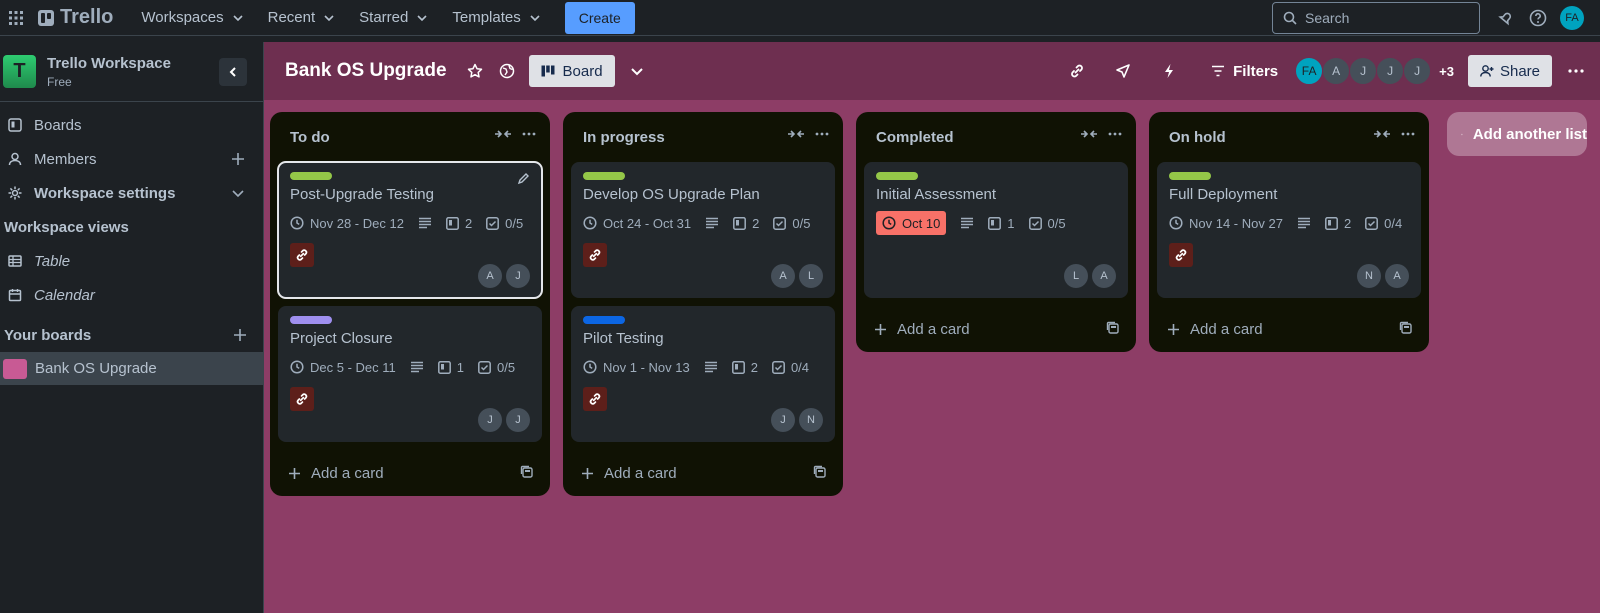 The image size is (1600, 613). I want to click on more-members-count: +3, so click(1446, 71).